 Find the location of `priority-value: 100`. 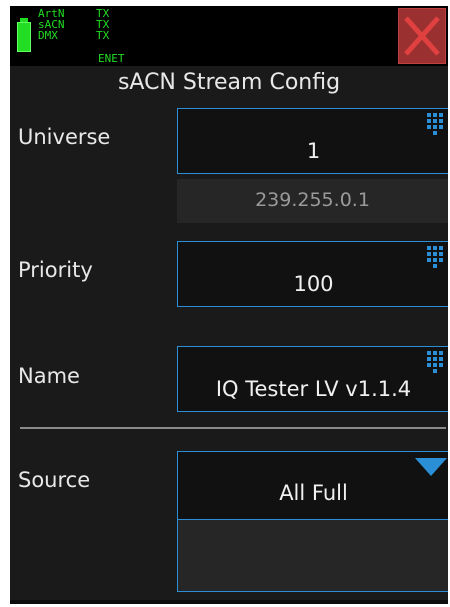

priority-value: 100 is located at coordinates (313, 284).